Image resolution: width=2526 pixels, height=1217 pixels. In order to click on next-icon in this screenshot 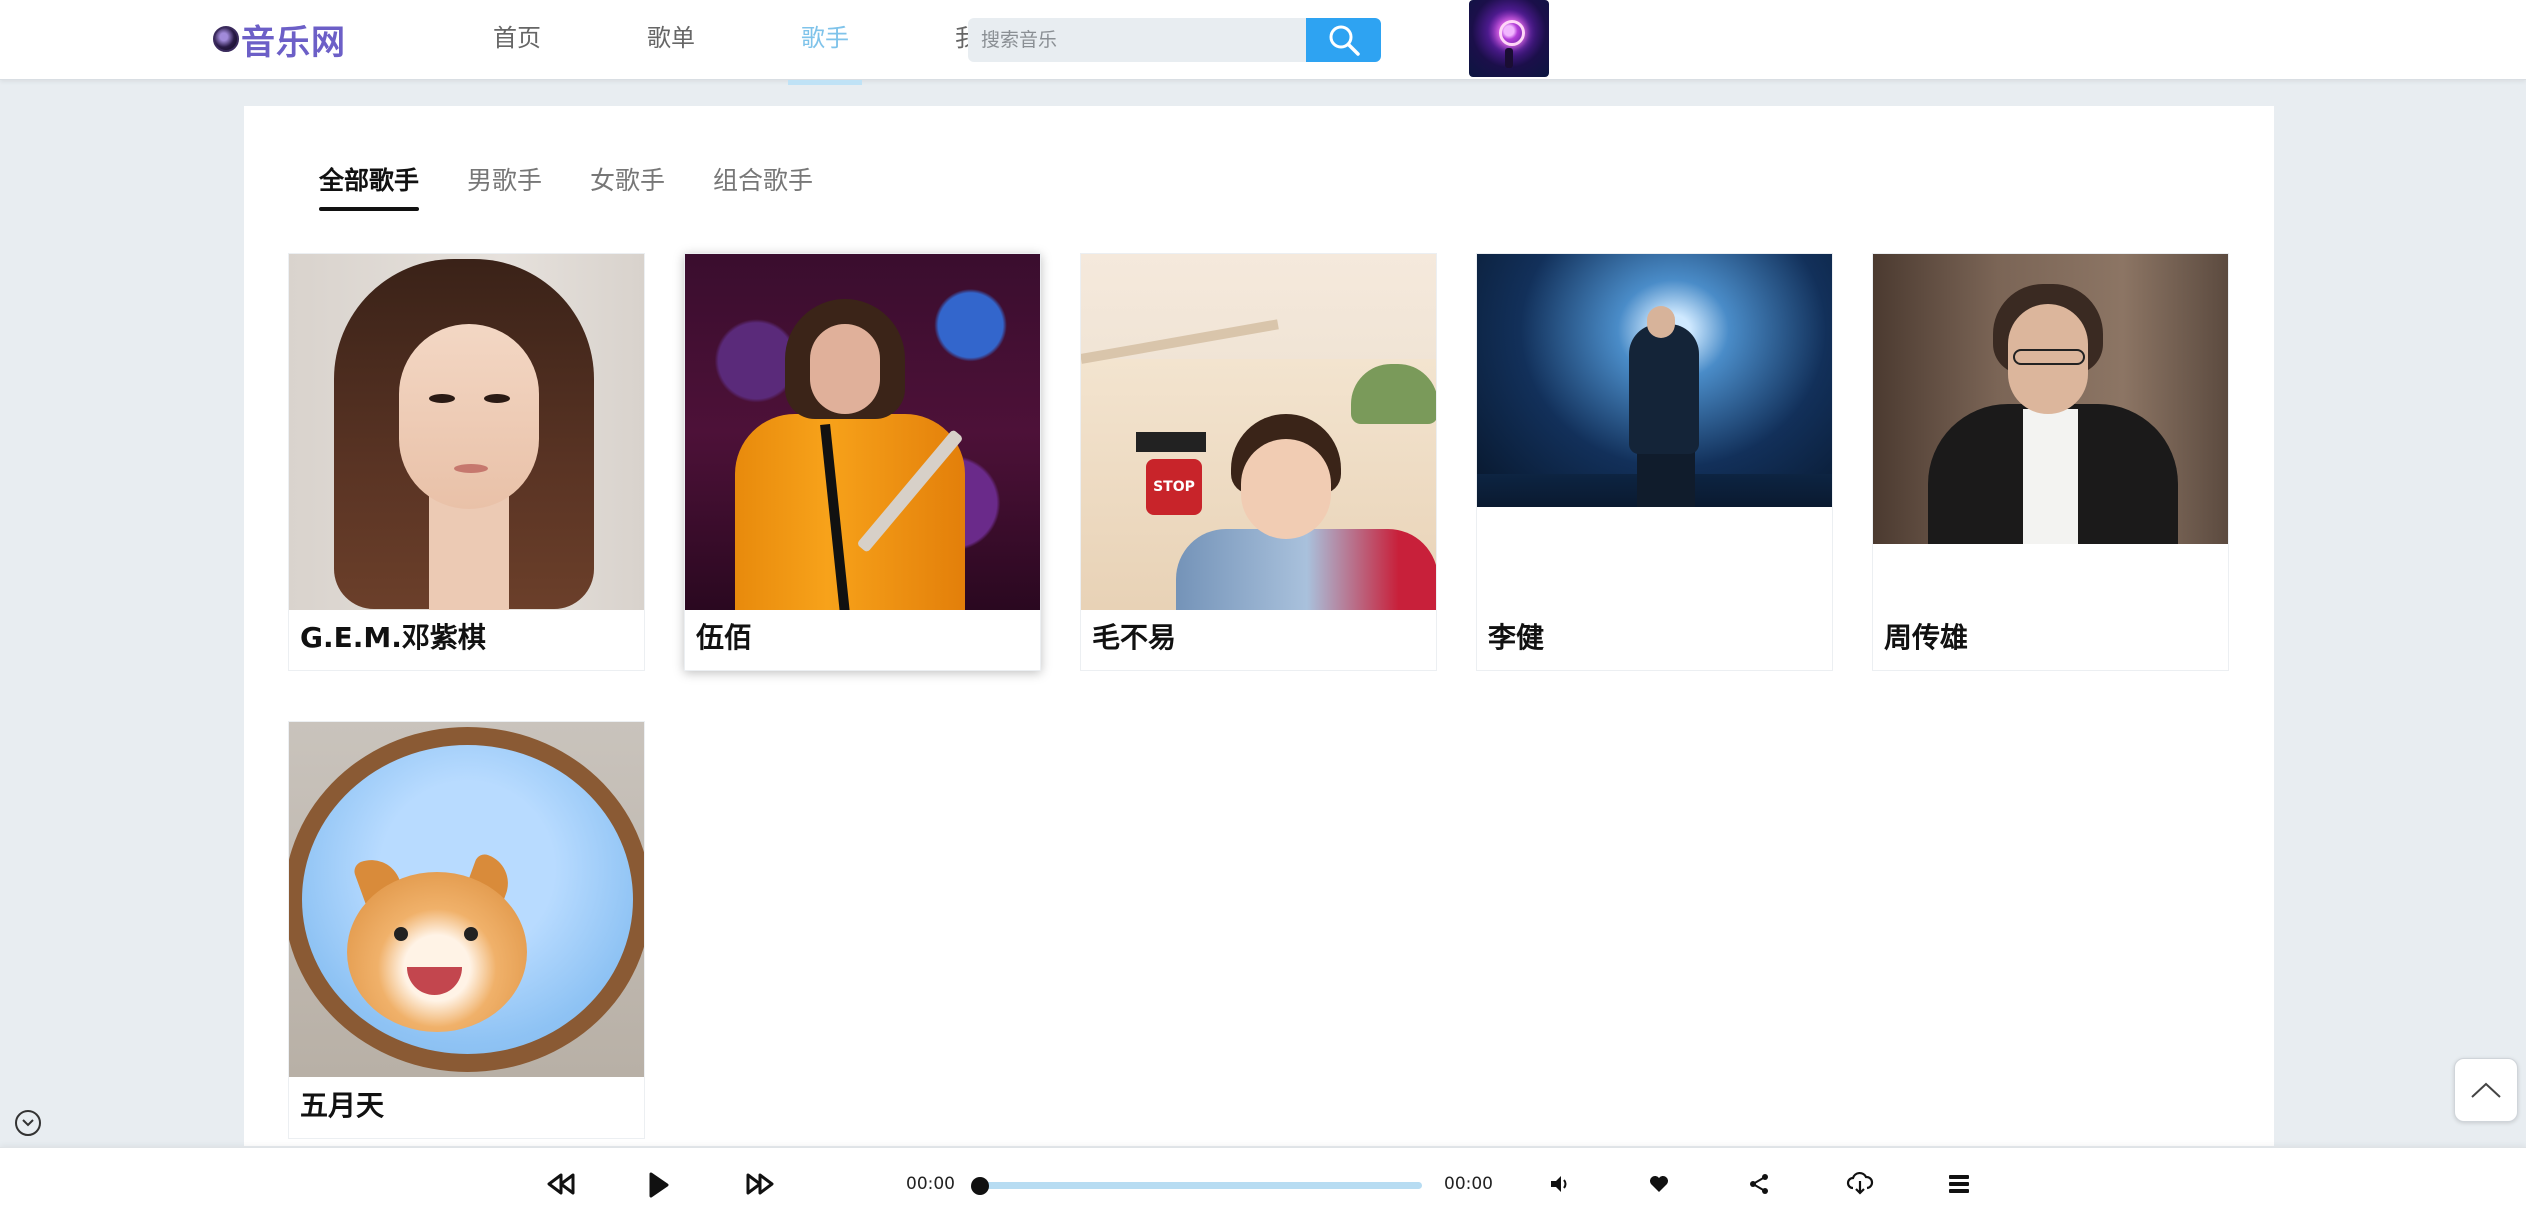, I will do `click(760, 1184)`.